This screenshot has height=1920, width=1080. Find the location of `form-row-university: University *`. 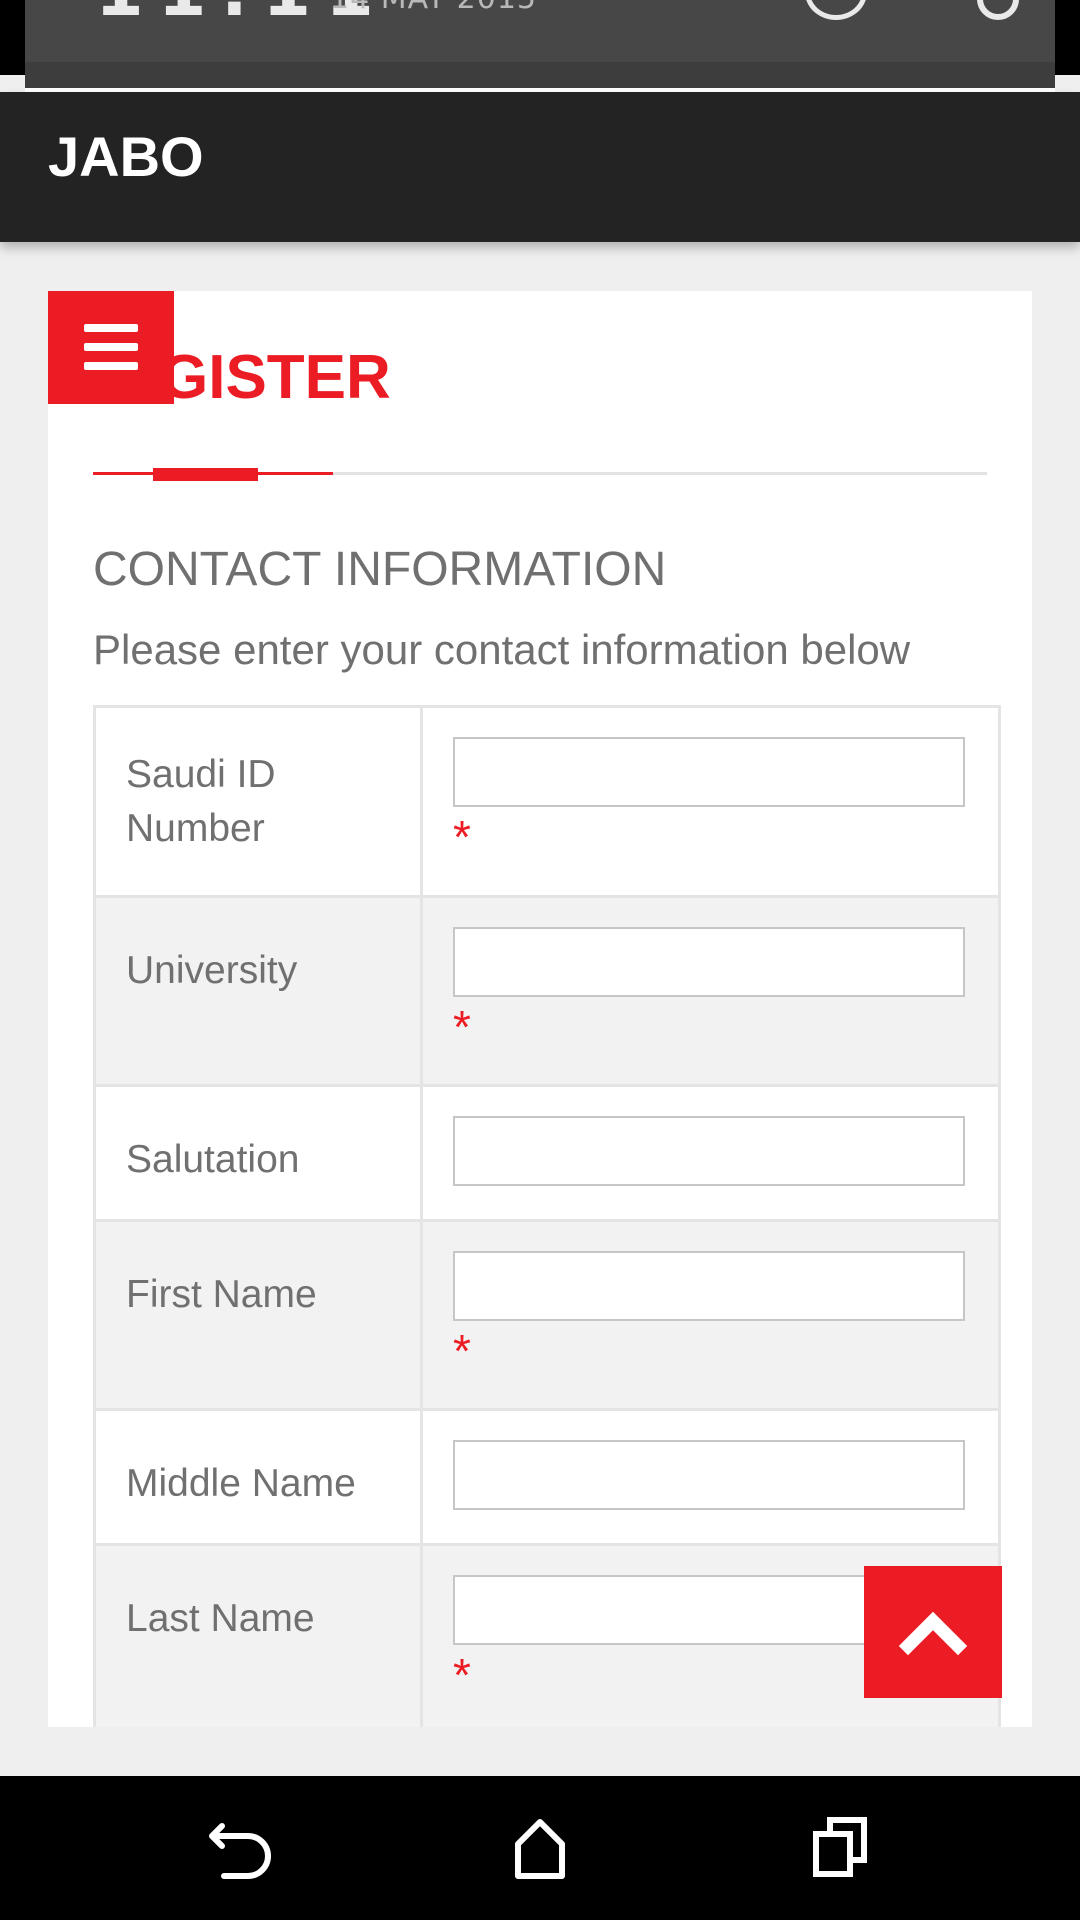

form-row-university: University * is located at coordinates (547, 991).